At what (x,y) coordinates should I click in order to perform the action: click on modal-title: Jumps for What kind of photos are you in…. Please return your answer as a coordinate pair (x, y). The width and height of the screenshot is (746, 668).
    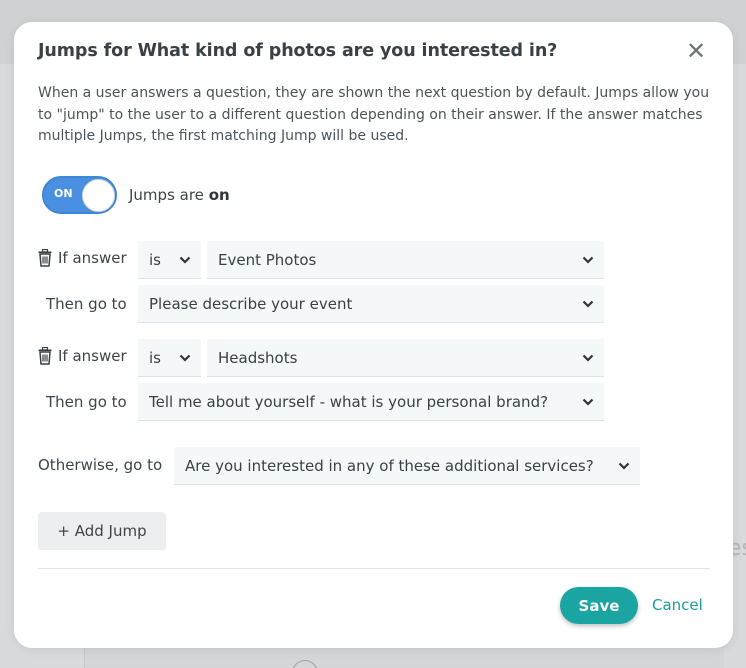
    Looking at the image, I should click on (298, 51).